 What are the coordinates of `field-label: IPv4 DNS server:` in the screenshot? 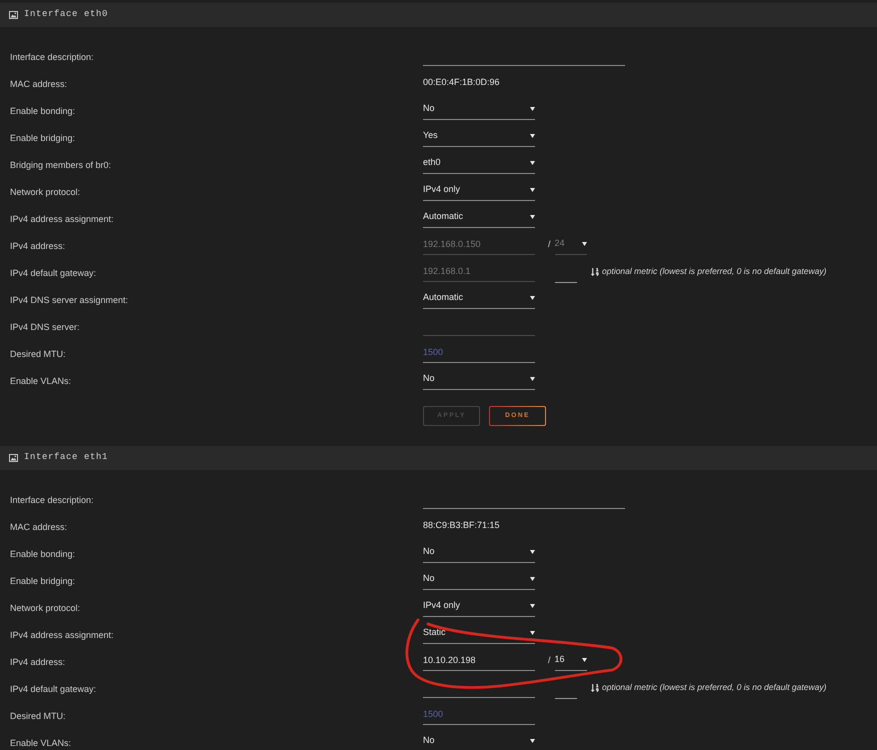 It's located at (45, 327).